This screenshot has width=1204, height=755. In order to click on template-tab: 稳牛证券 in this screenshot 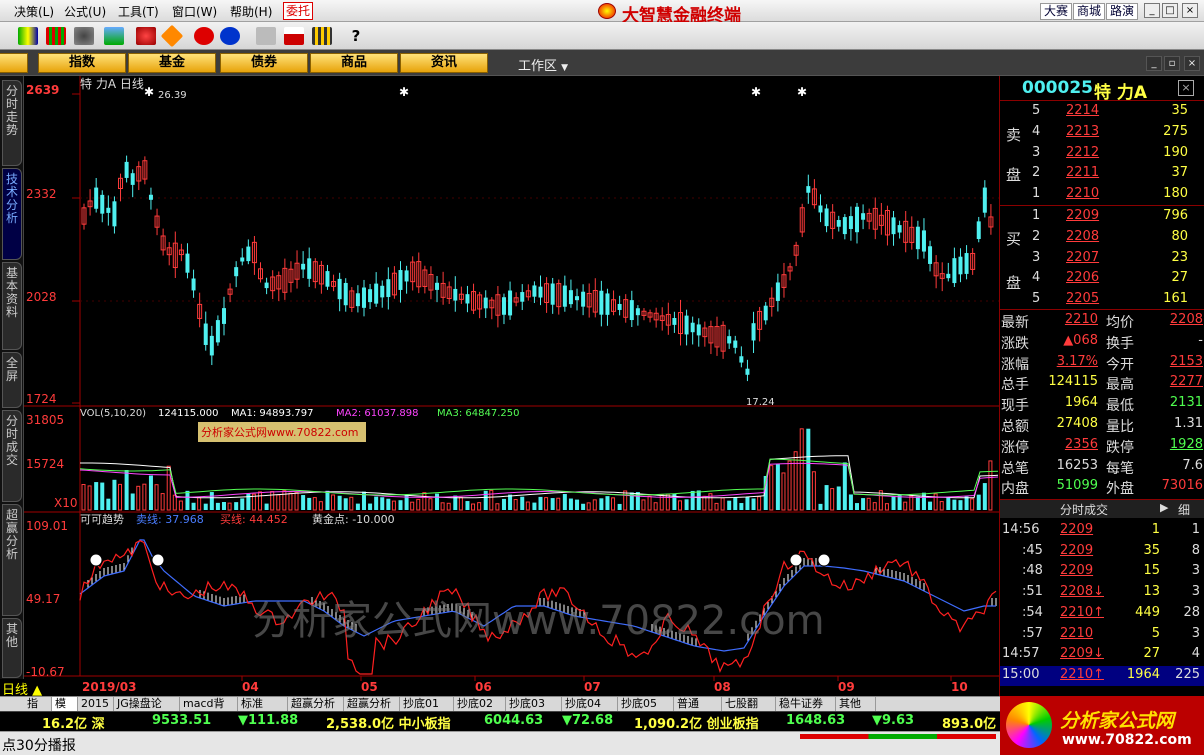, I will do `click(806, 704)`.